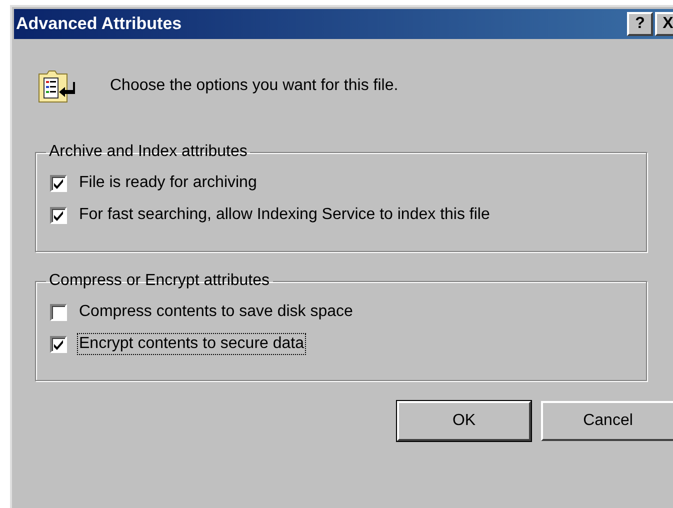 The height and width of the screenshot is (508, 673). Describe the element at coordinates (664, 24) in the screenshot. I see `close-button: X` at that location.